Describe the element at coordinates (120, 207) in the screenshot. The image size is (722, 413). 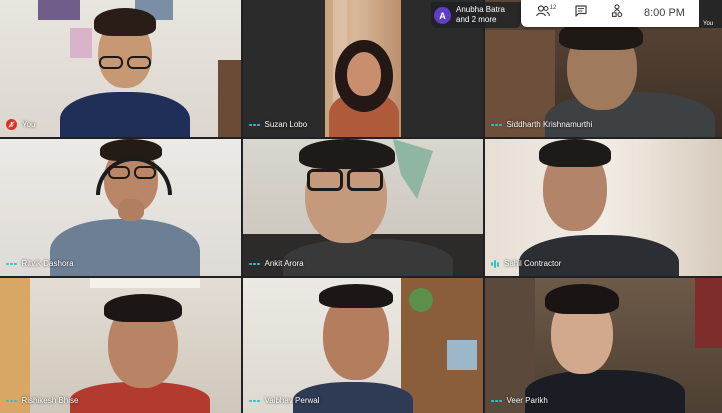
I see `participant-tile-ritvik-dashora: Ritvik Dashora` at that location.